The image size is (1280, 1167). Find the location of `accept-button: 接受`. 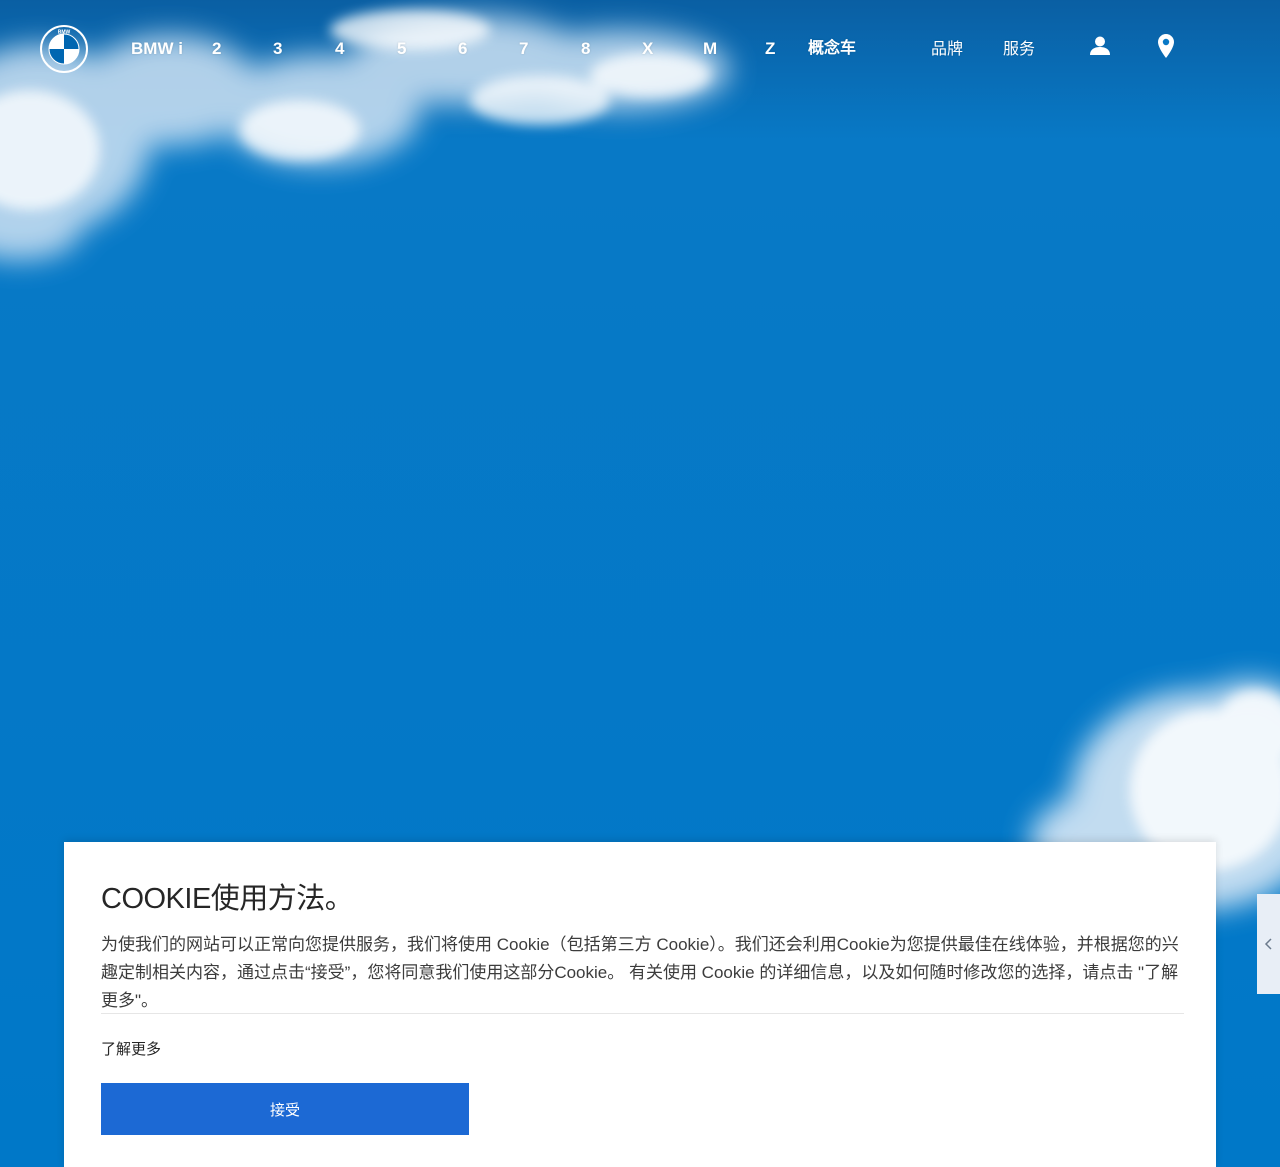

accept-button: 接受 is located at coordinates (285, 1109).